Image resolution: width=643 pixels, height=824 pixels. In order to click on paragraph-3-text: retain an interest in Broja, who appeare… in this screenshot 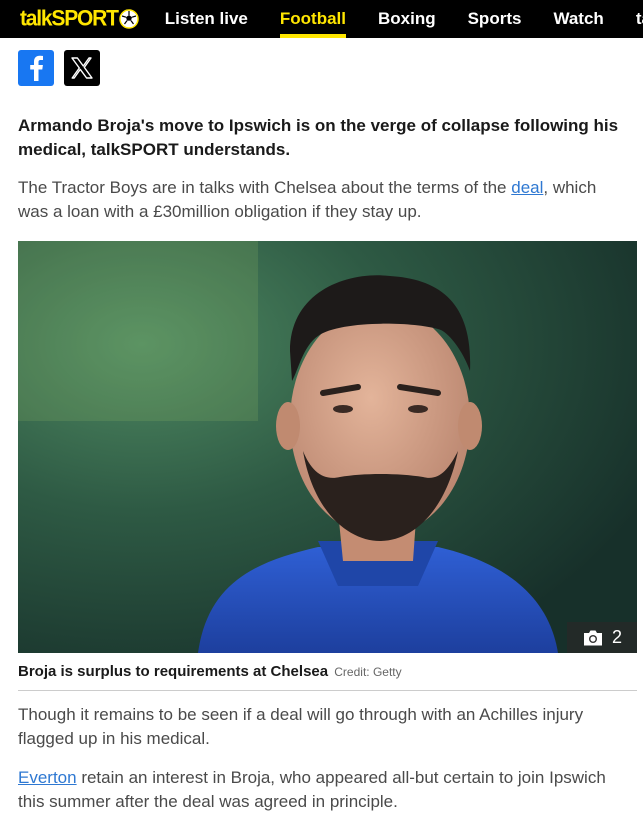, I will do `click(312, 789)`.